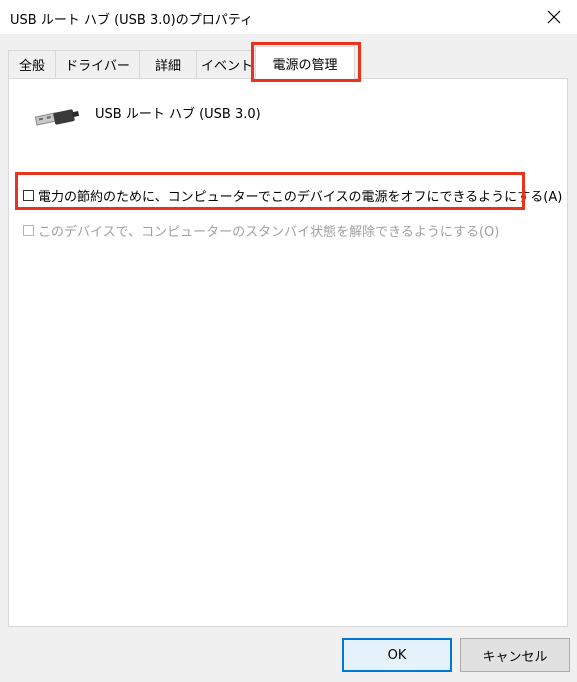 This screenshot has height=682, width=577. What do you see at coordinates (269, 232) in the screenshot?
I see `allow-wake-label: このデバイスで、コンピューターのスタンバイ状態を解除できるようにする(O)` at bounding box center [269, 232].